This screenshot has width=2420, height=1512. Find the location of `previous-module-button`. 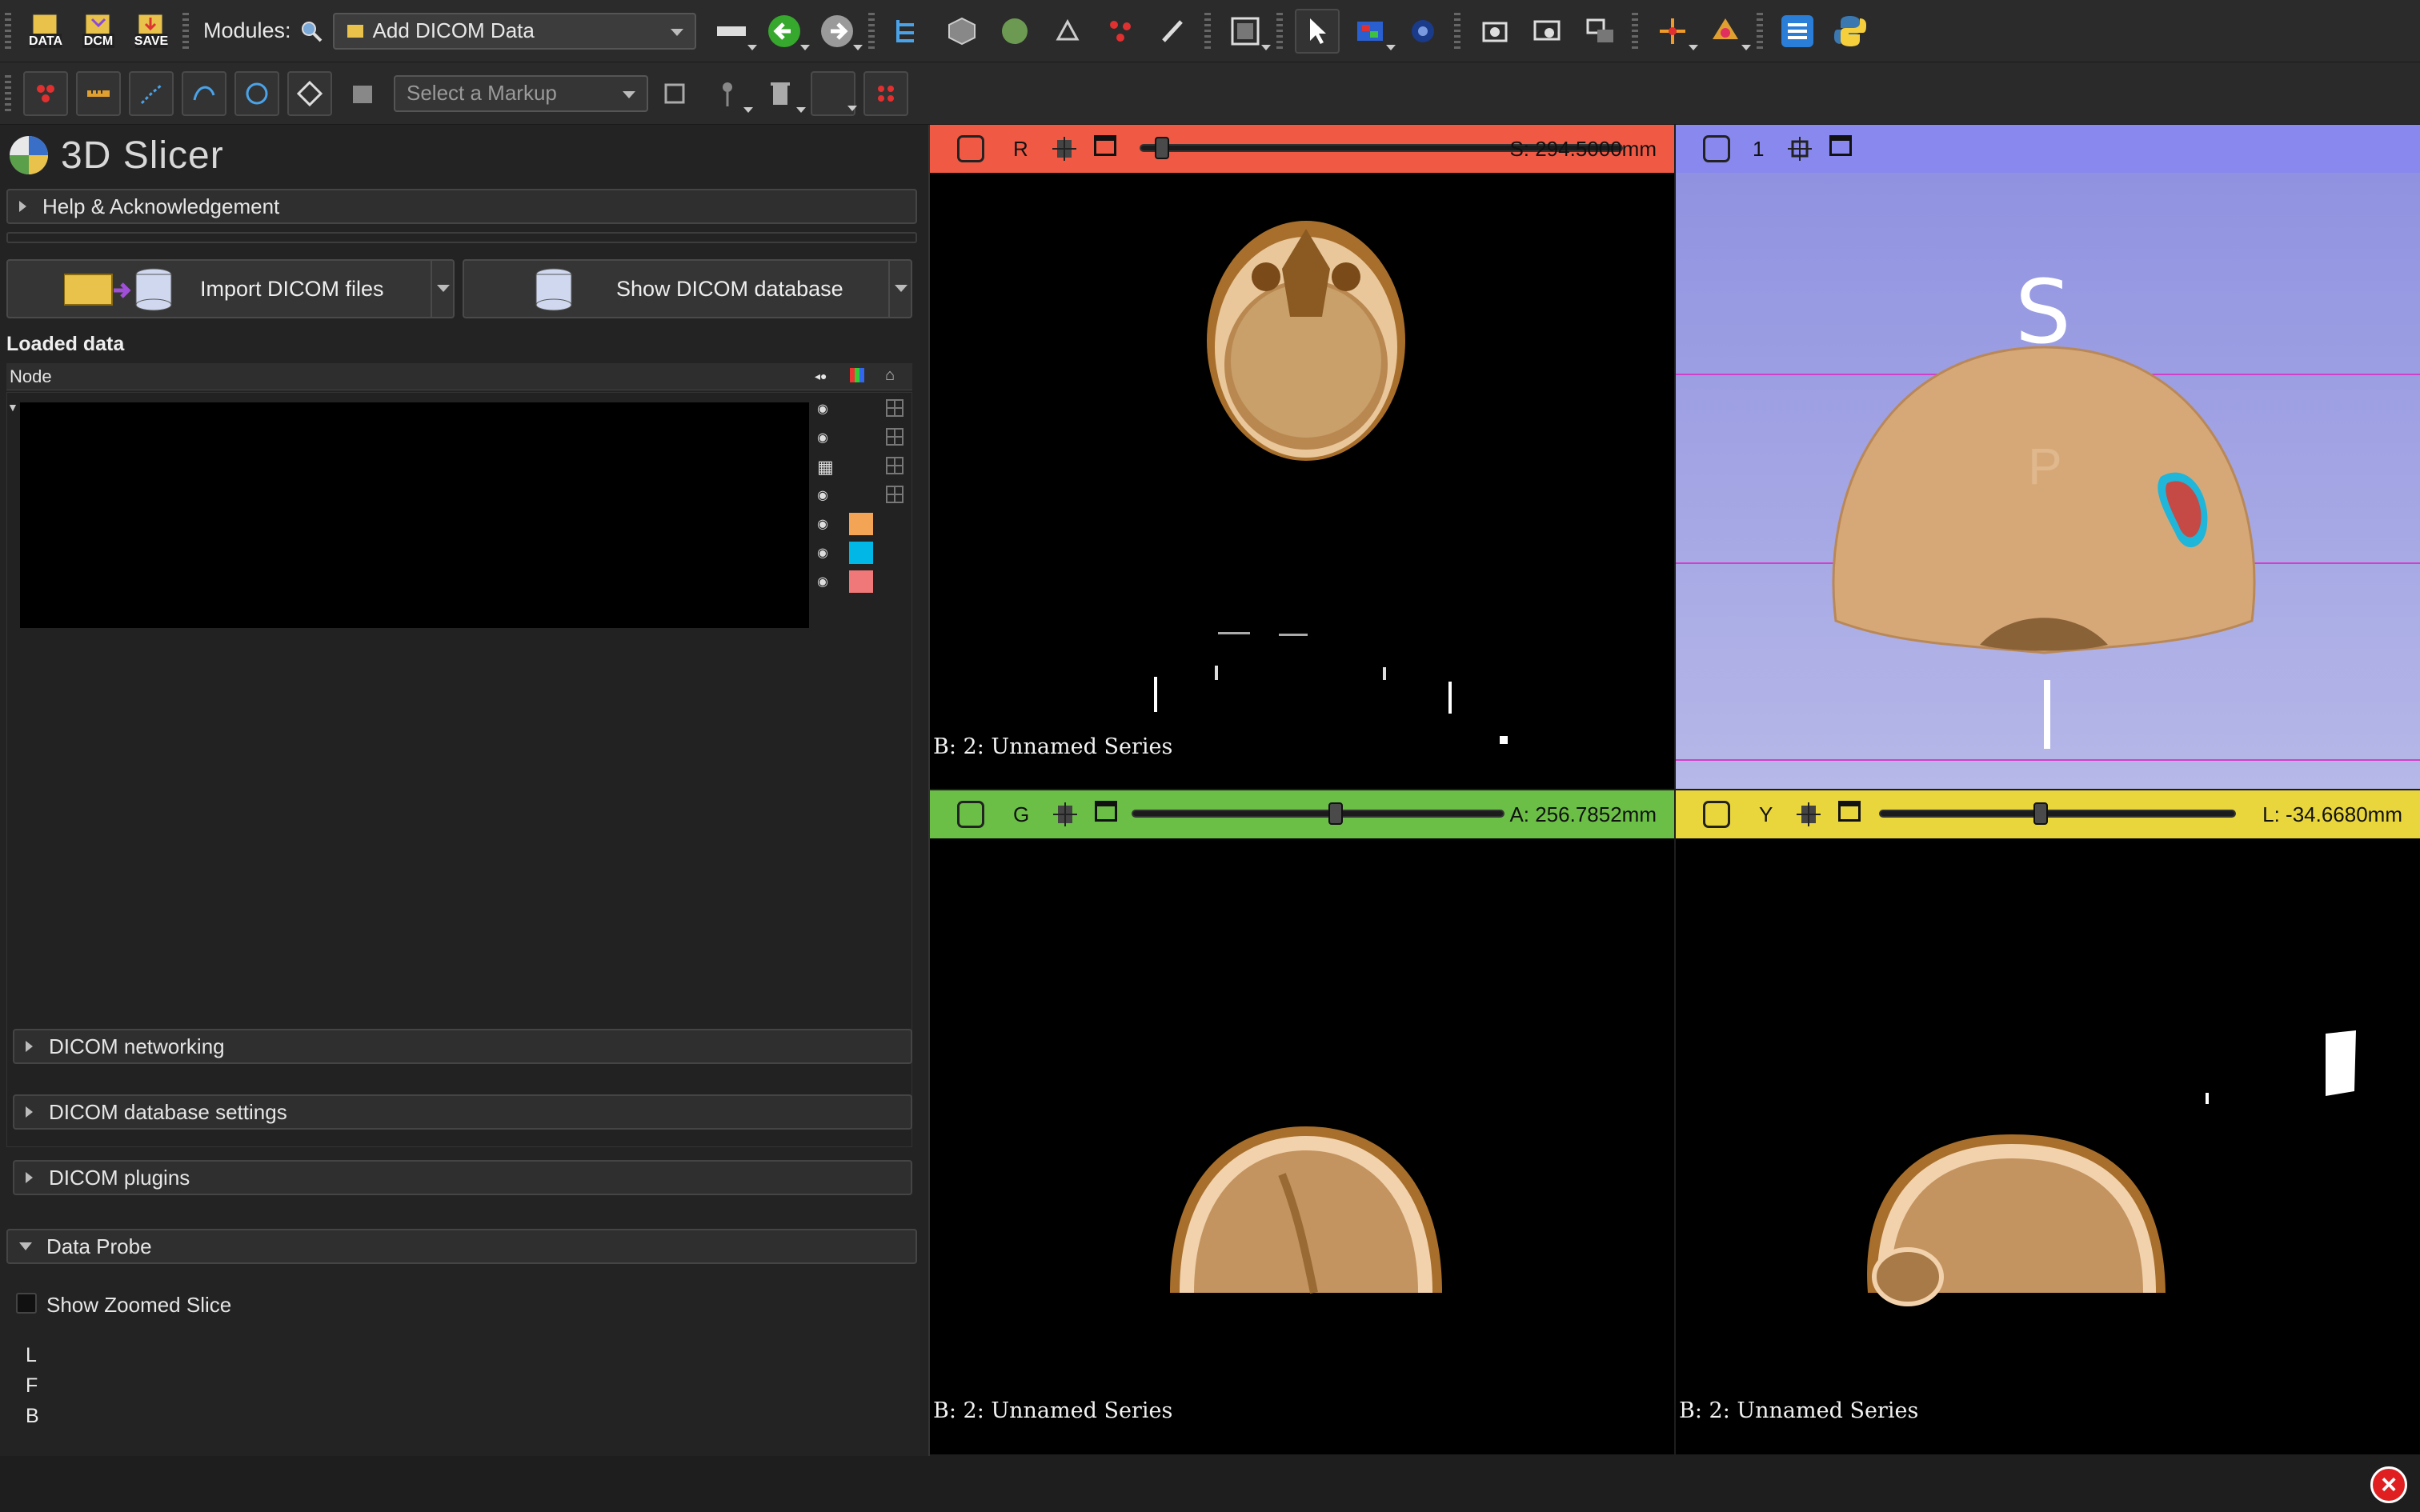

previous-module-button is located at coordinates (786, 31).